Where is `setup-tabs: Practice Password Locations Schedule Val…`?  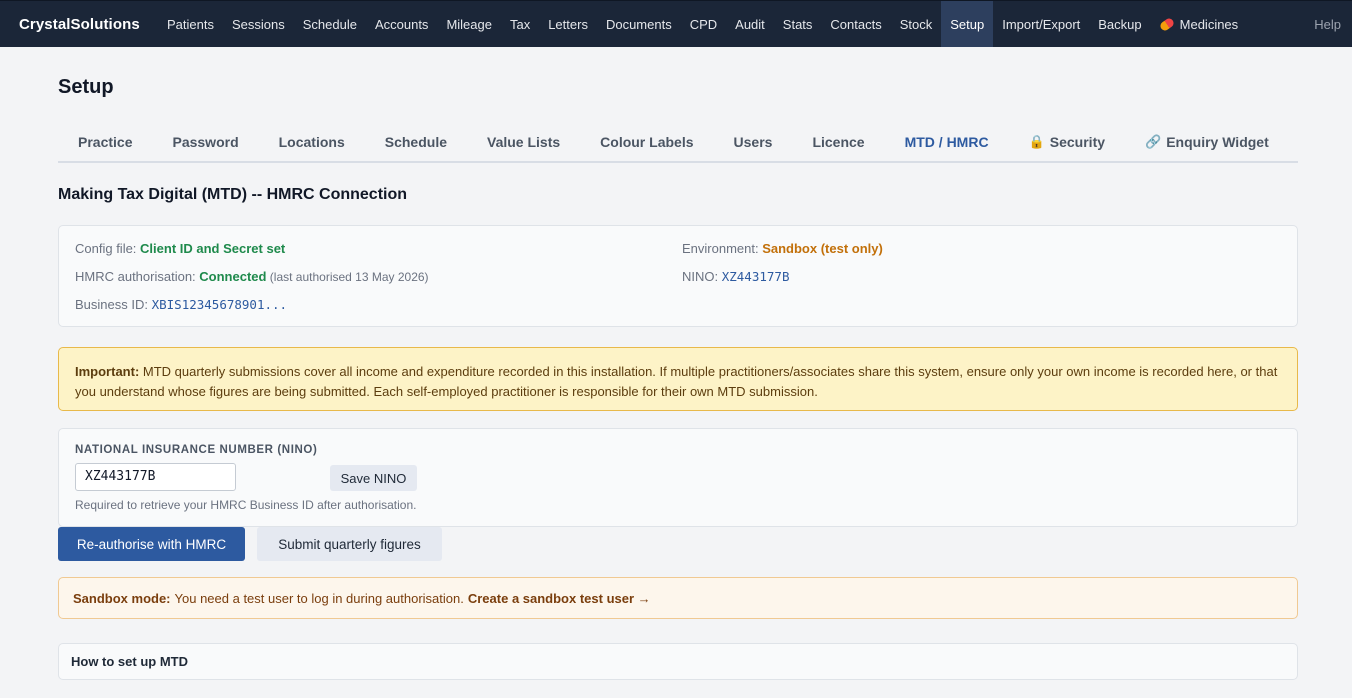
setup-tabs: Practice Password Locations Schedule Val… is located at coordinates (678, 142).